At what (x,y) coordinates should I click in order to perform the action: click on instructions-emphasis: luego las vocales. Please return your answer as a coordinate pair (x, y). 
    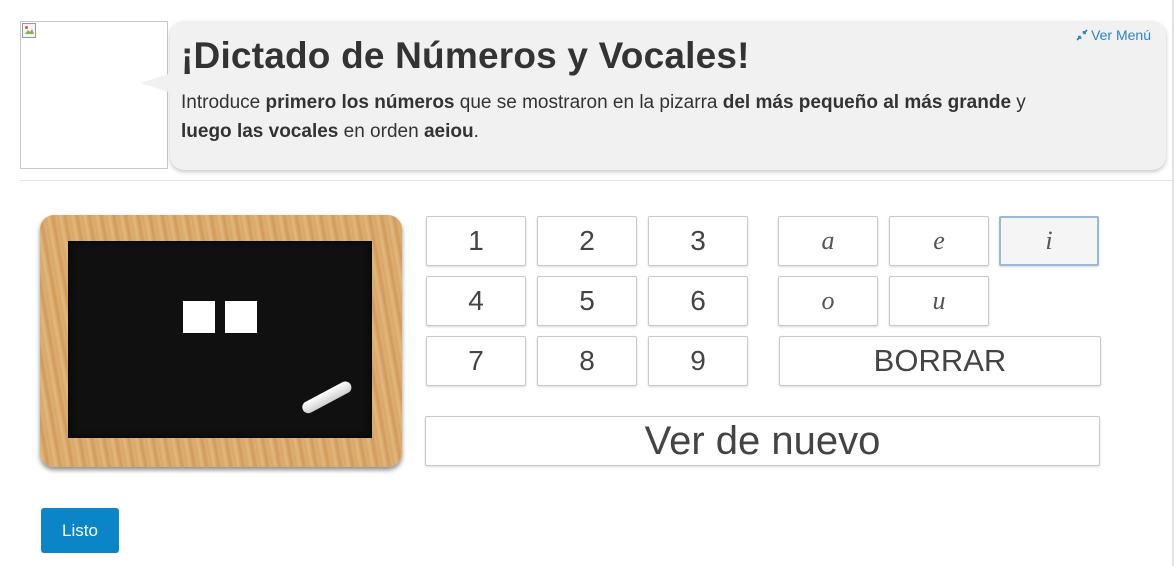
    Looking at the image, I should click on (260, 131).